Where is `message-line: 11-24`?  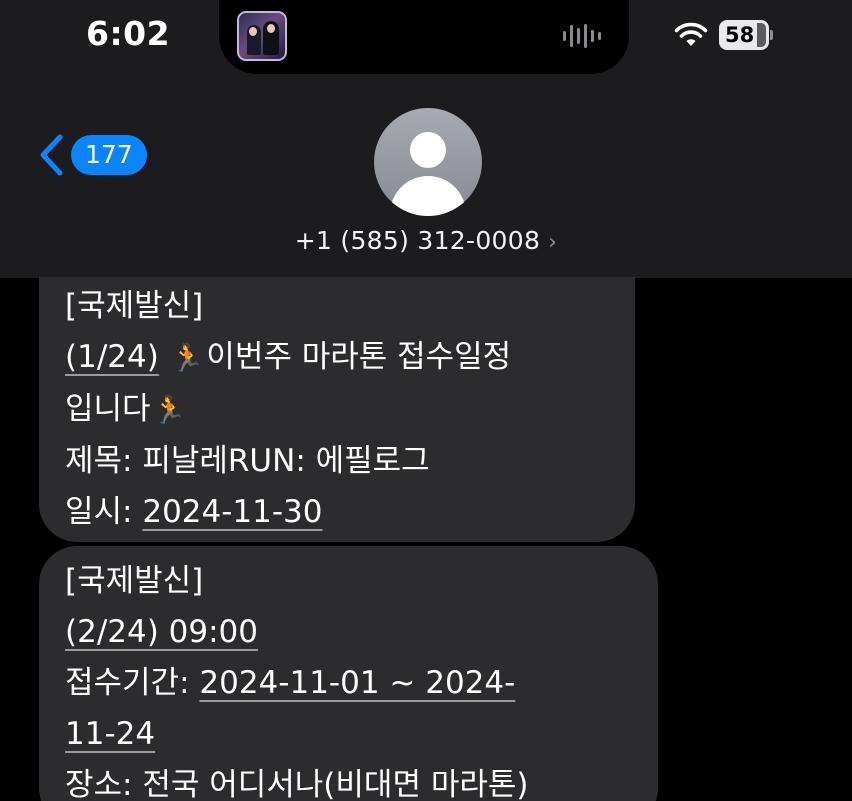 message-line: 11-24 is located at coordinates (348, 734).